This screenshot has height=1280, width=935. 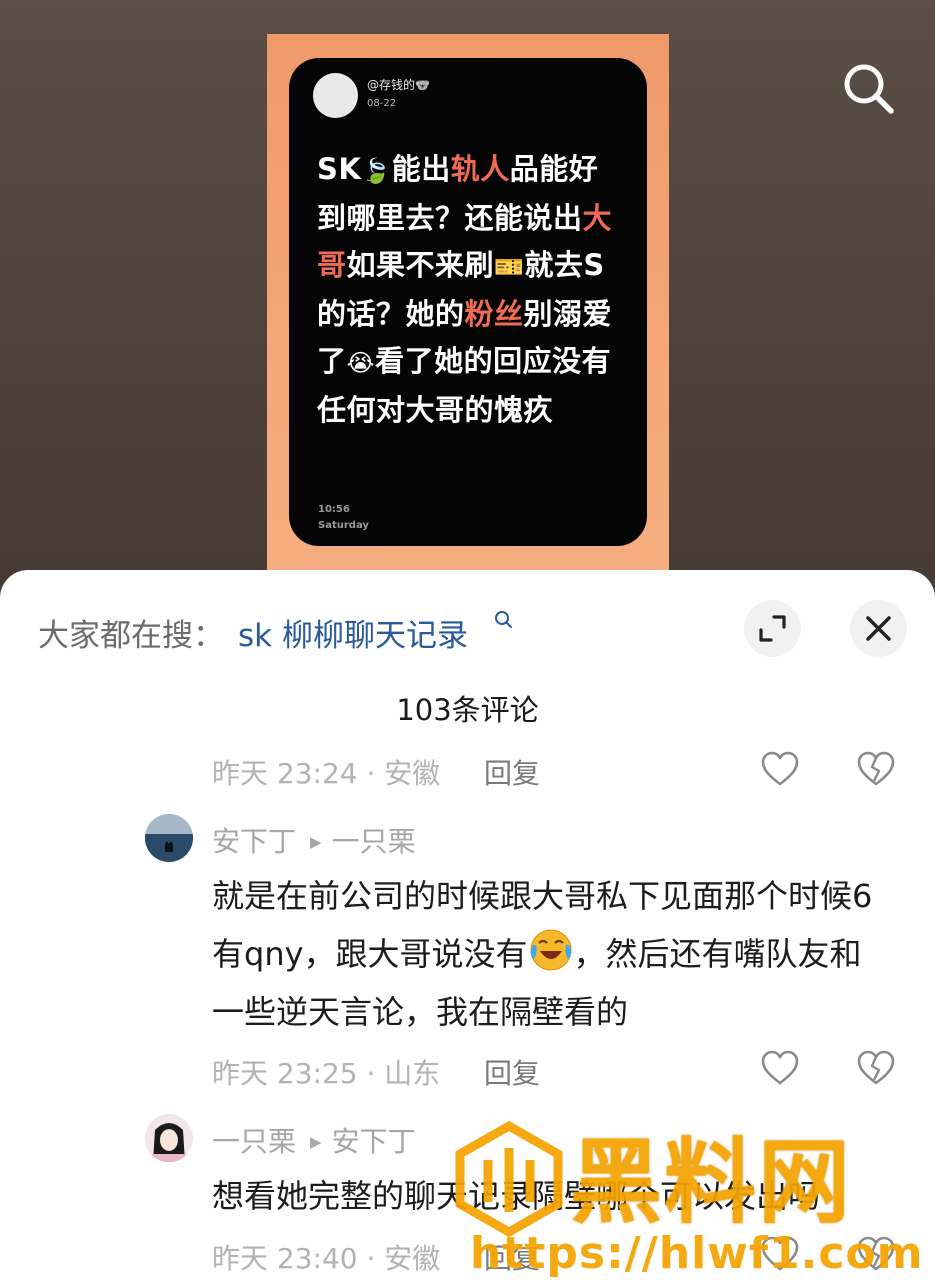 What do you see at coordinates (353, 632) in the screenshot?
I see `trending-search-query: sk 柳柳聊天记录` at bounding box center [353, 632].